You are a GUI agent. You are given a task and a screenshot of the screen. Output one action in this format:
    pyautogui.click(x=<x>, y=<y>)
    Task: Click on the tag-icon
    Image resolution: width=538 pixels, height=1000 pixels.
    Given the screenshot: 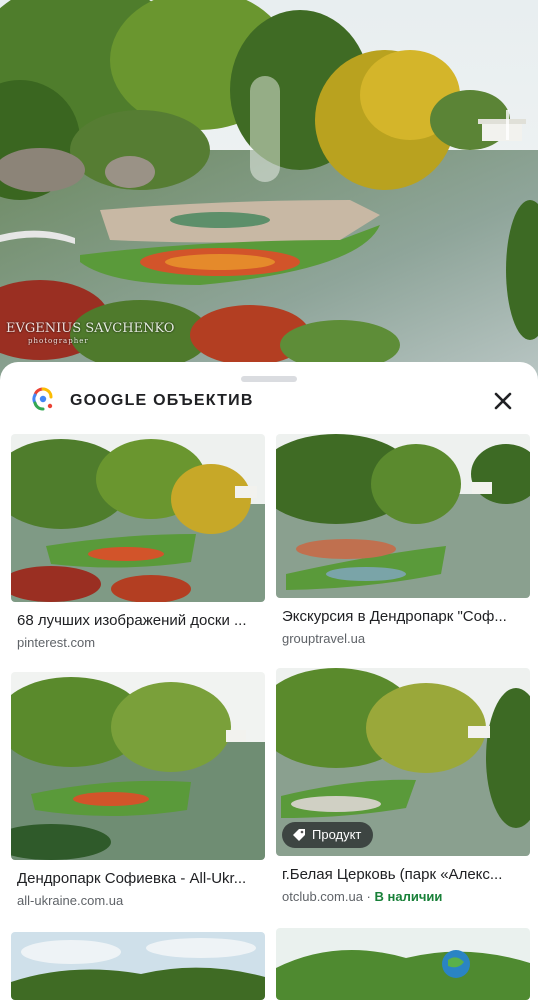 What is the action you would take?
    pyautogui.click(x=299, y=835)
    